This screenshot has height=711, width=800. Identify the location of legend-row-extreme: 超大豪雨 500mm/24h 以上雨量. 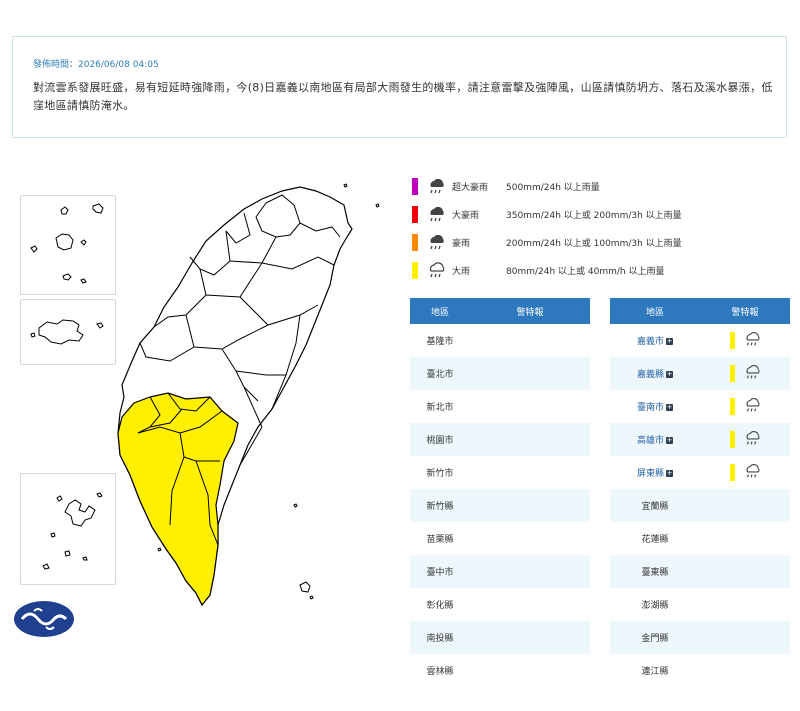
(506, 186).